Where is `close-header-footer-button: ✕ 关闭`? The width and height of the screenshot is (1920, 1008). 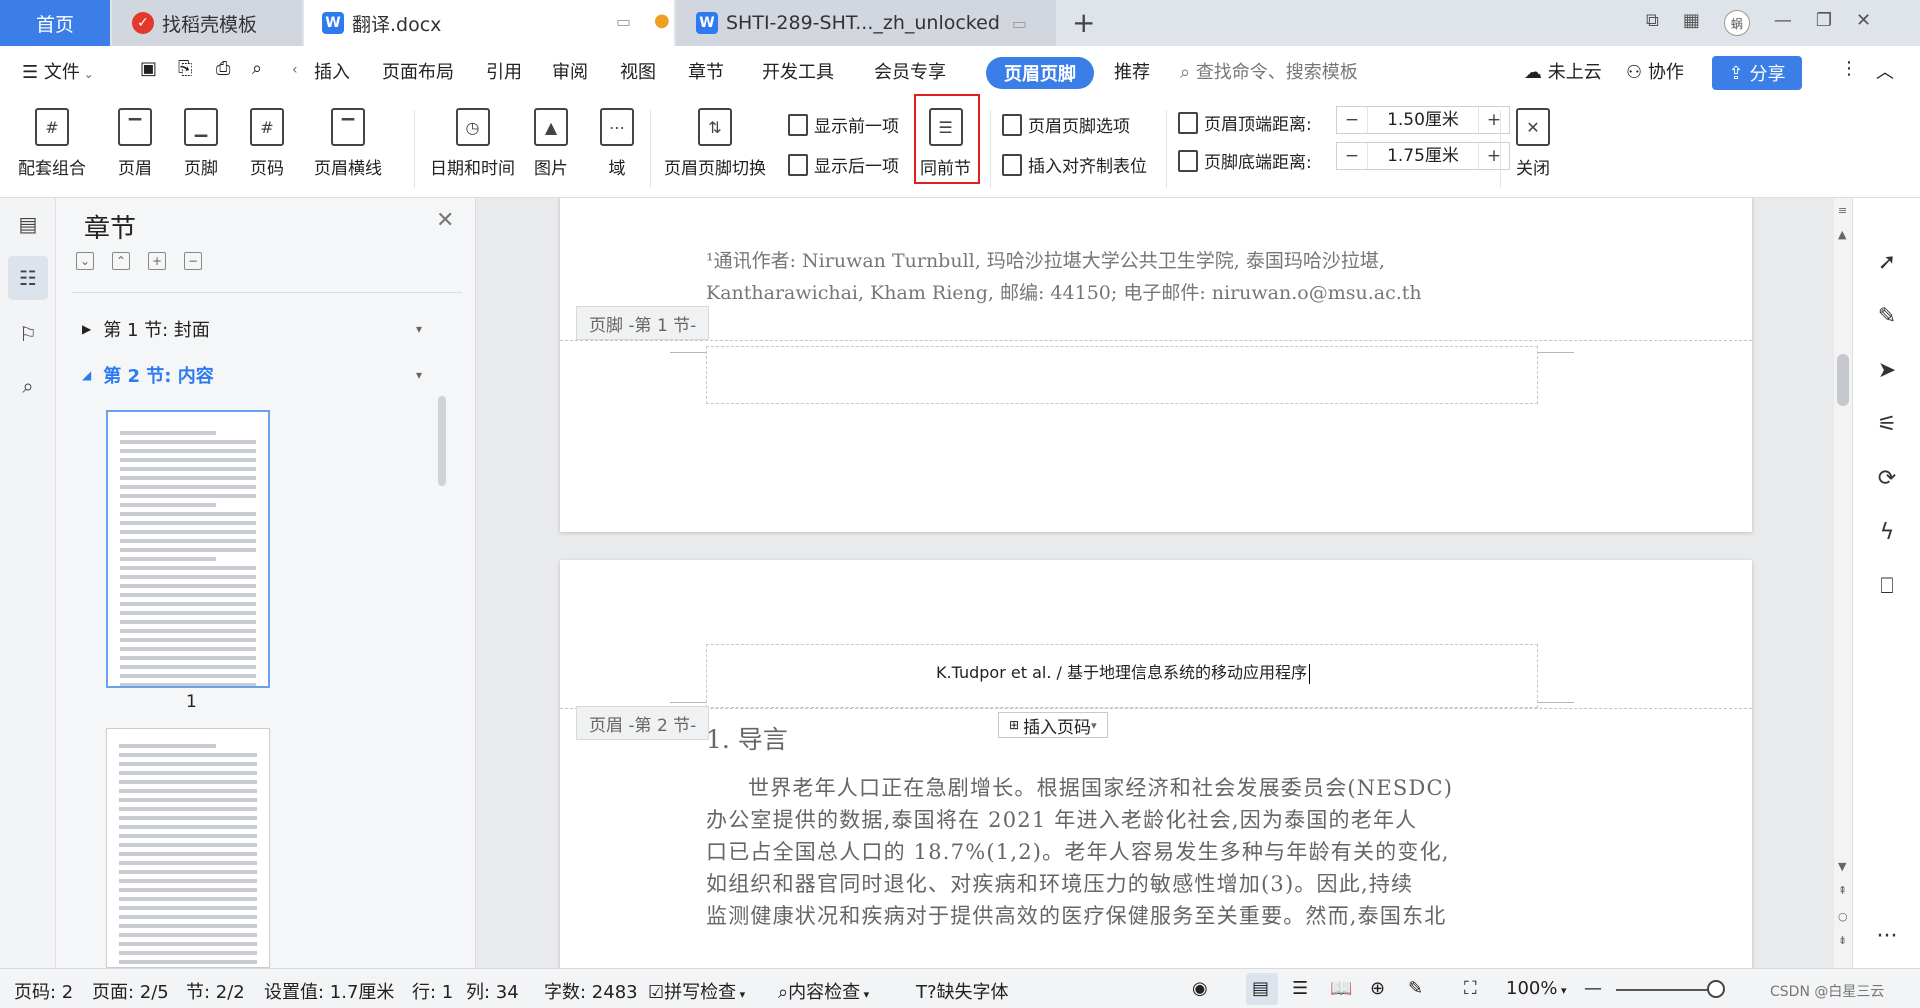 close-header-footer-button: ✕ 关闭 is located at coordinates (1533, 143).